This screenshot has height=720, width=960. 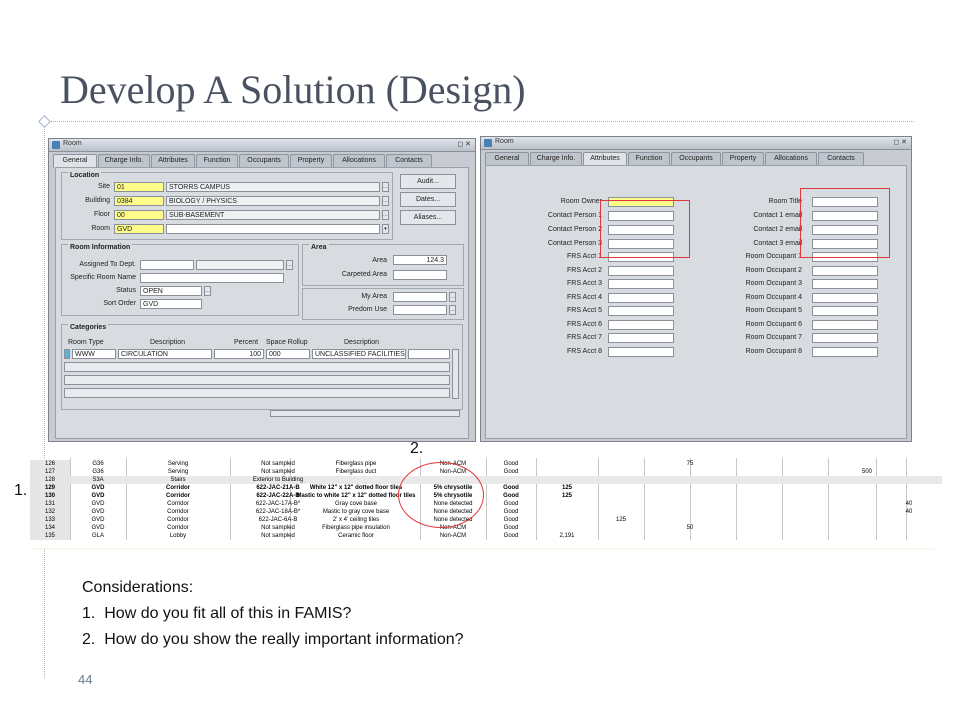 What do you see at coordinates (429, 354) in the screenshot?
I see `extra-cell` at bounding box center [429, 354].